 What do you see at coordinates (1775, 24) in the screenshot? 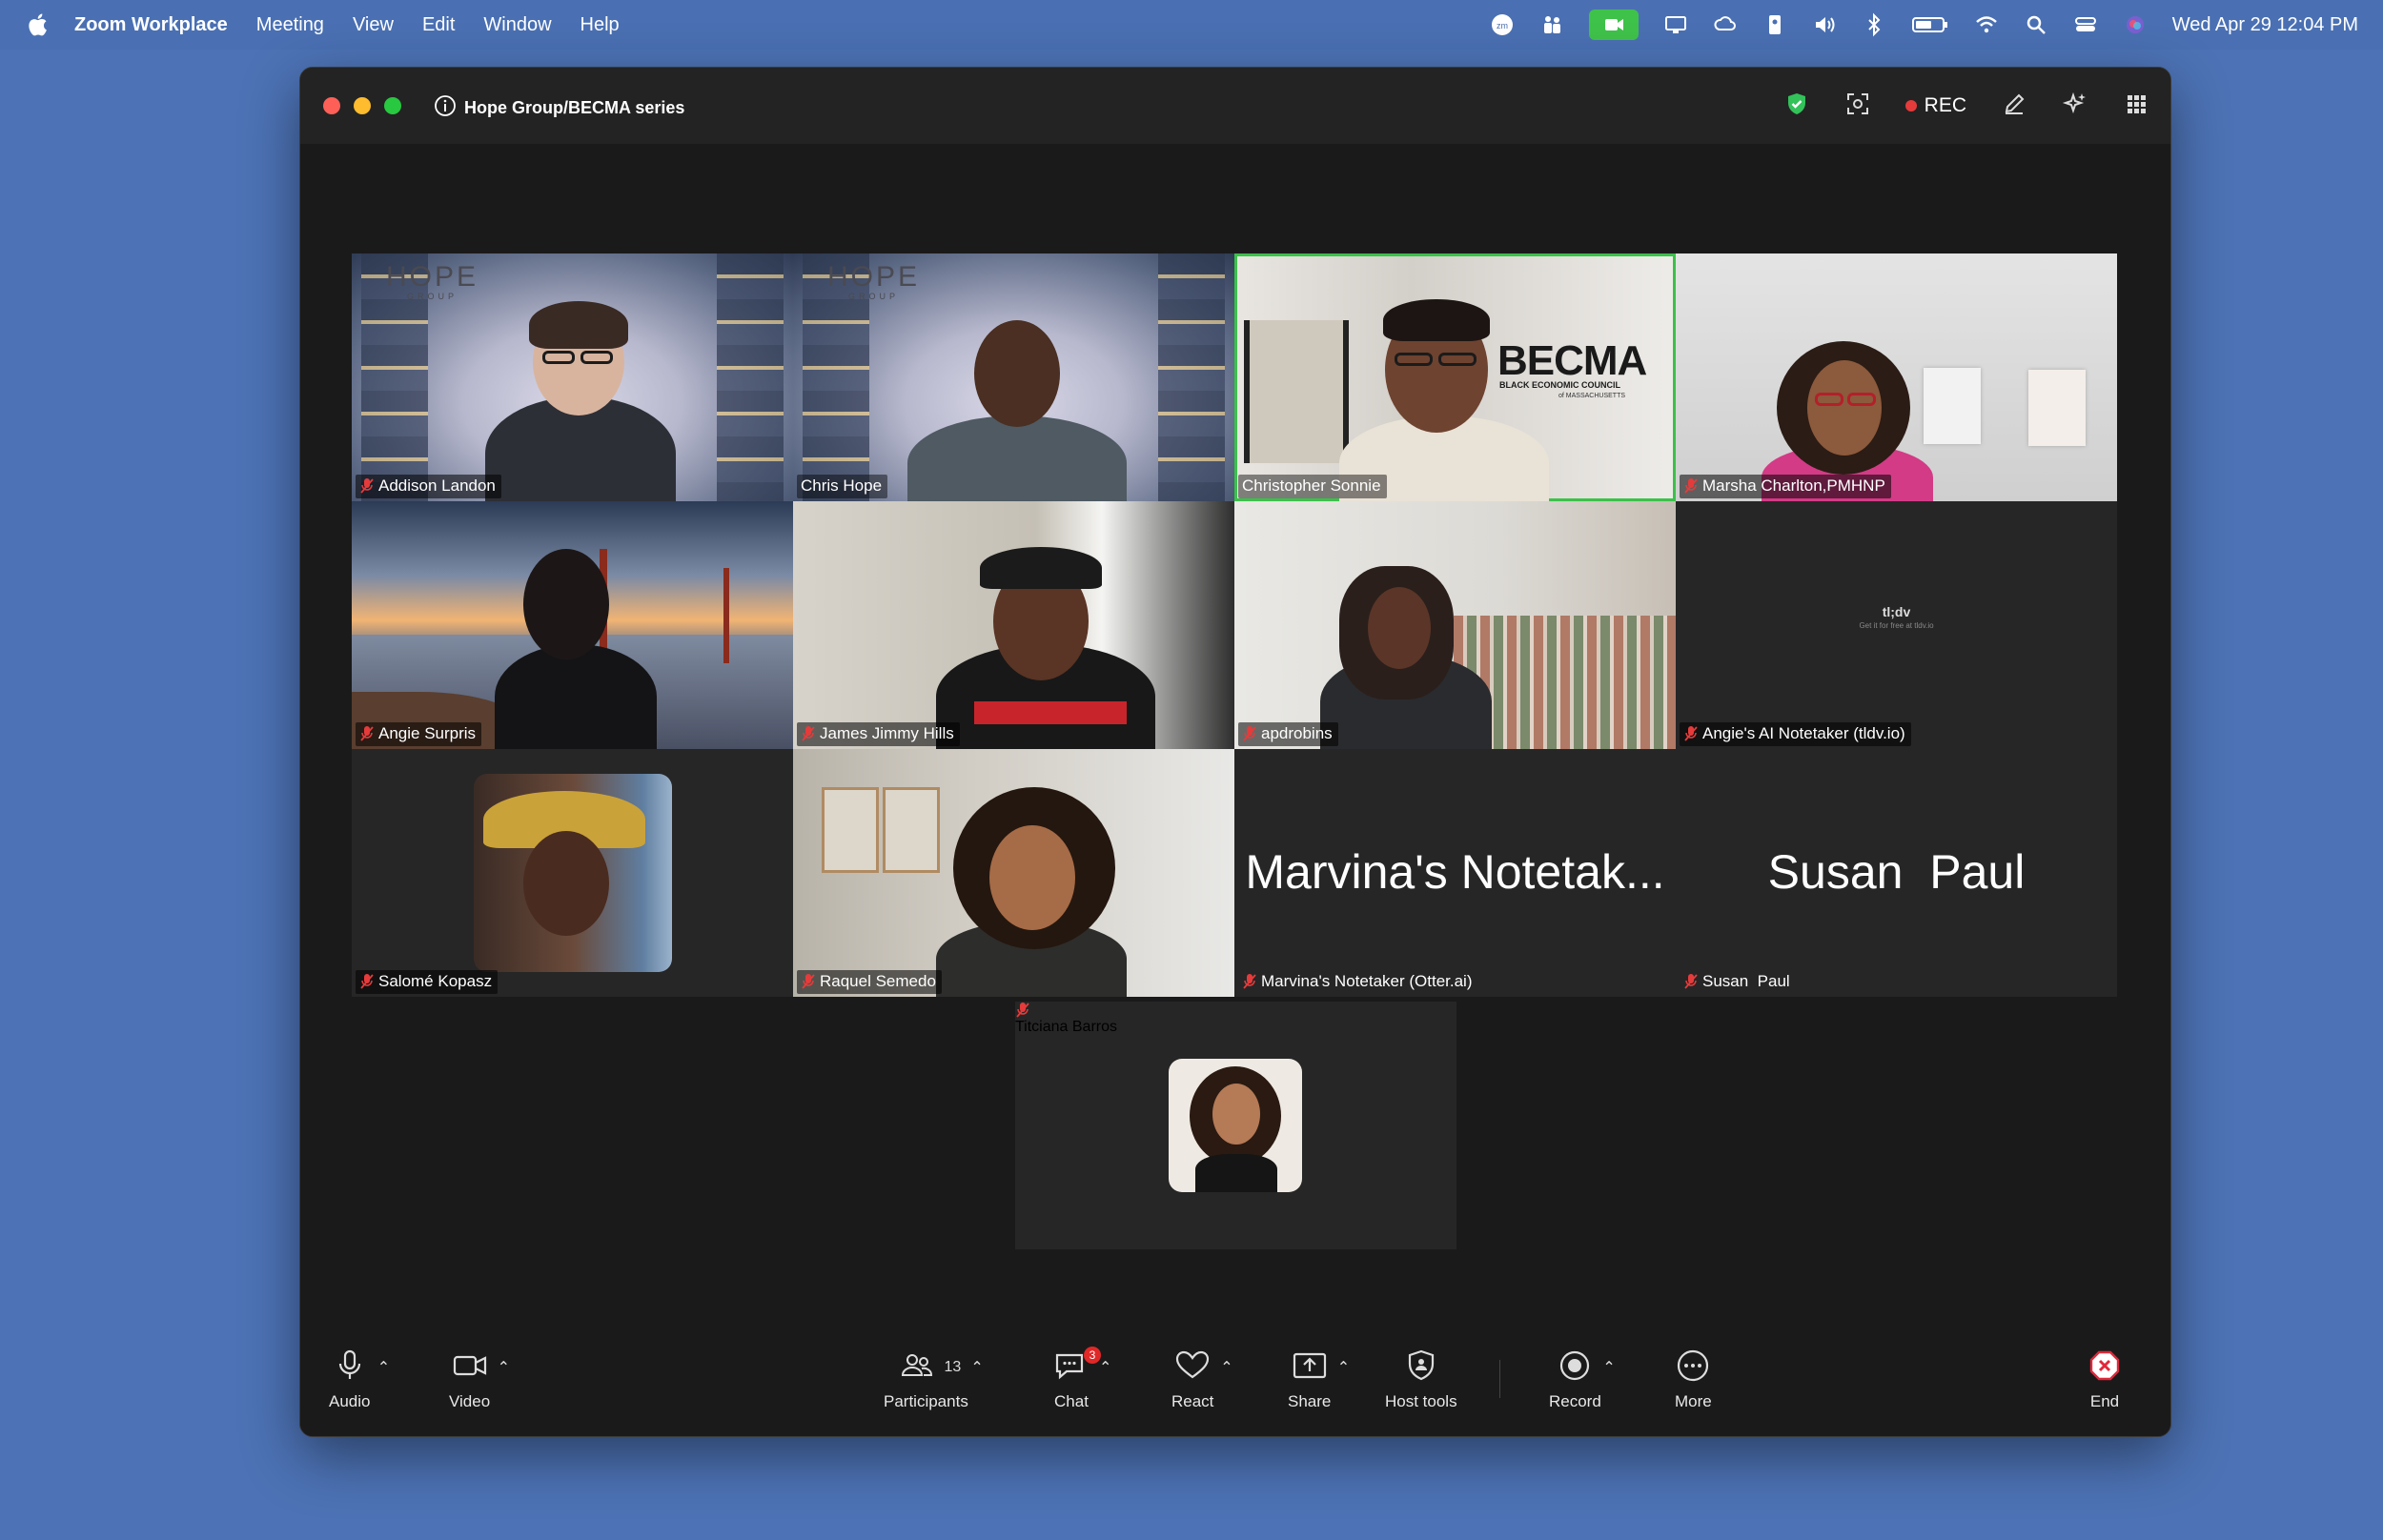
I see `badge-icon` at bounding box center [1775, 24].